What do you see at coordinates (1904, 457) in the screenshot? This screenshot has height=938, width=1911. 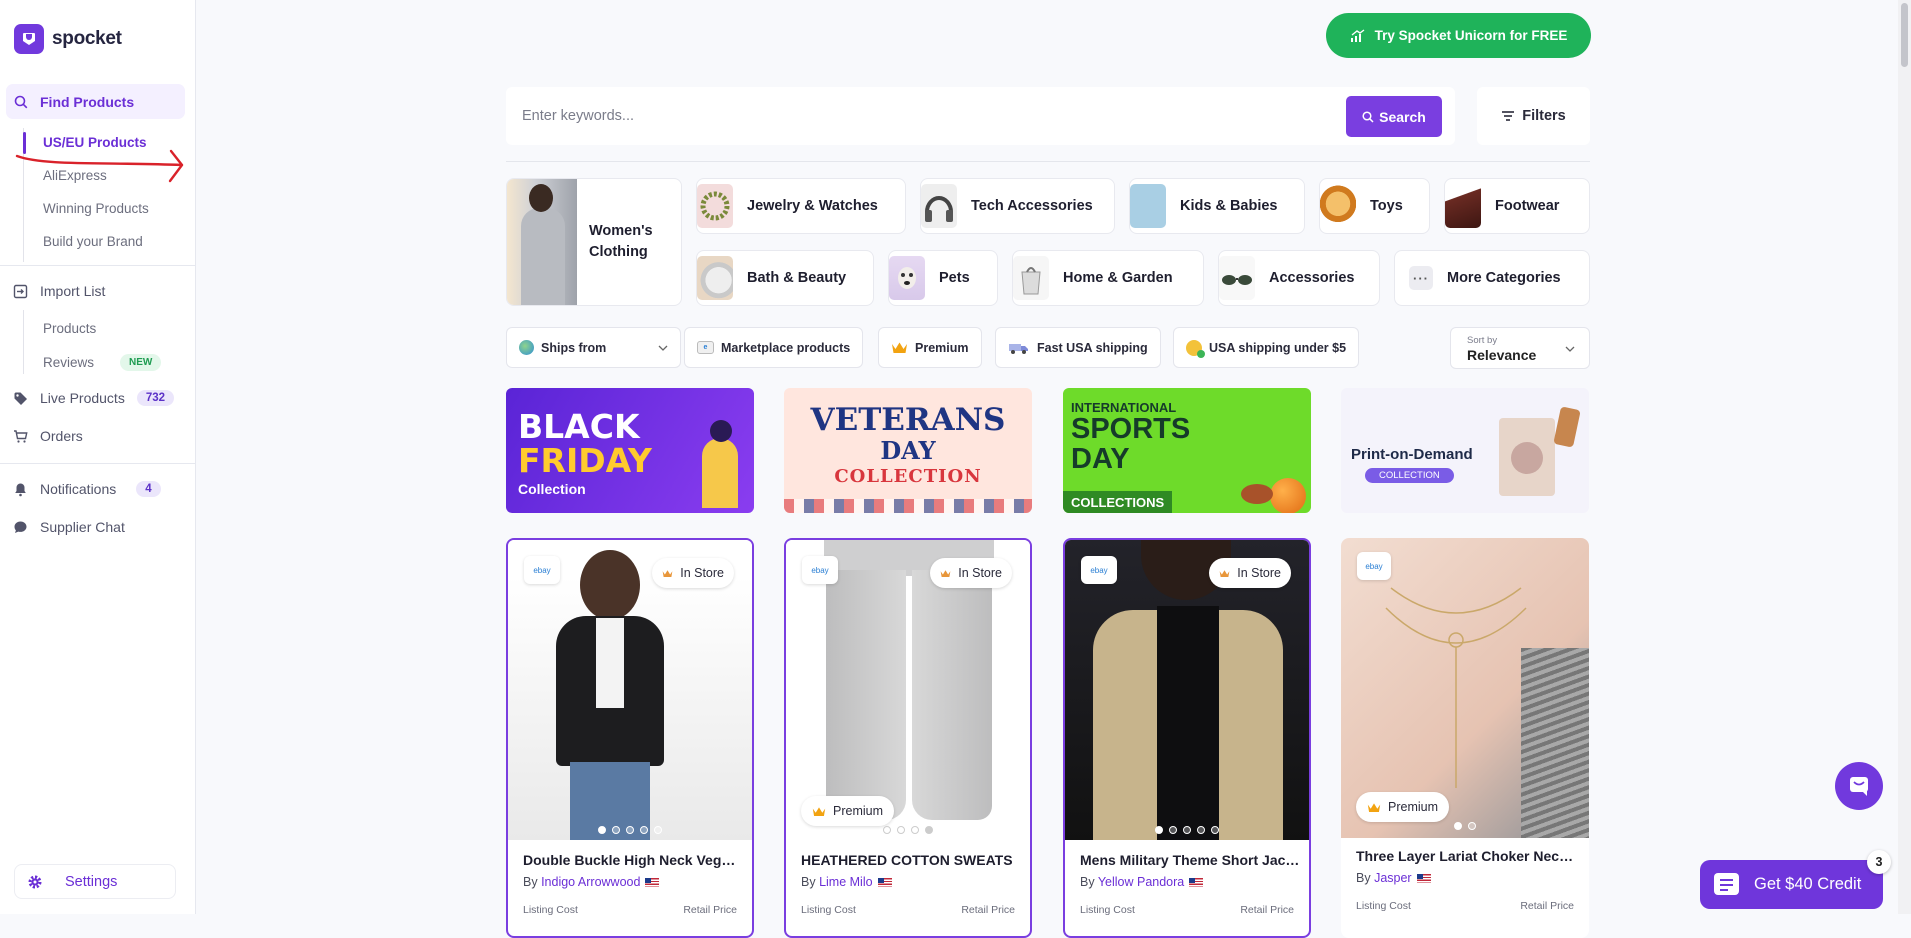 I see `scrollbar` at bounding box center [1904, 457].